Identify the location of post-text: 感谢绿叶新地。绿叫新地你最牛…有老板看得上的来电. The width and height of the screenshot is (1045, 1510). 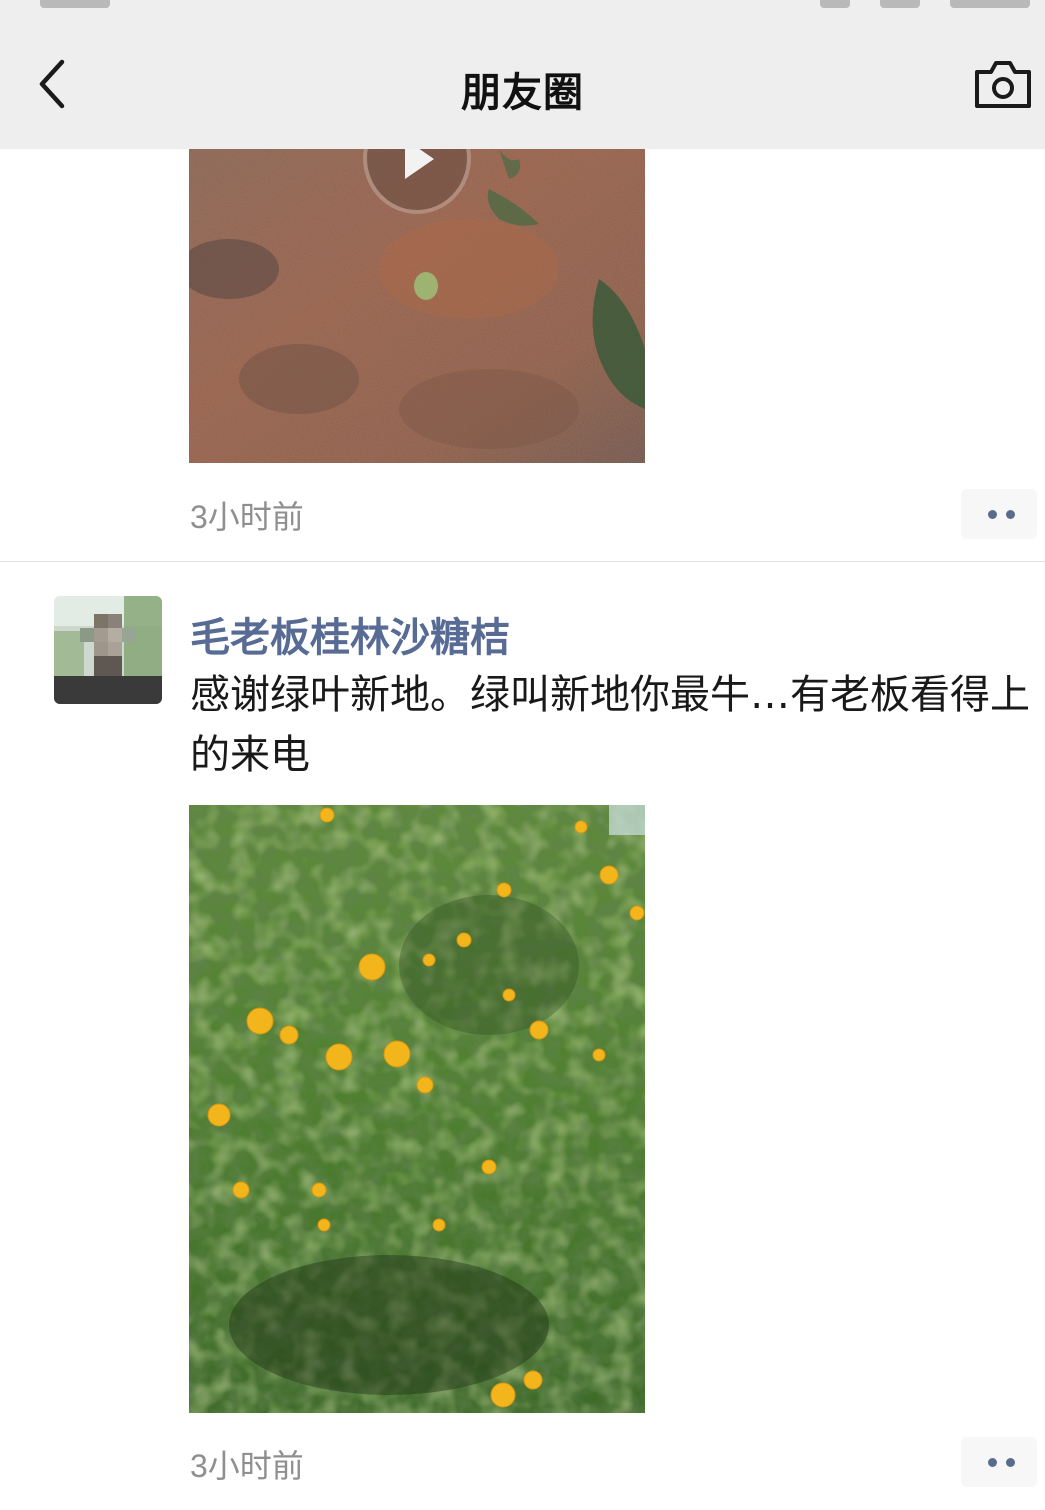
(610, 725).